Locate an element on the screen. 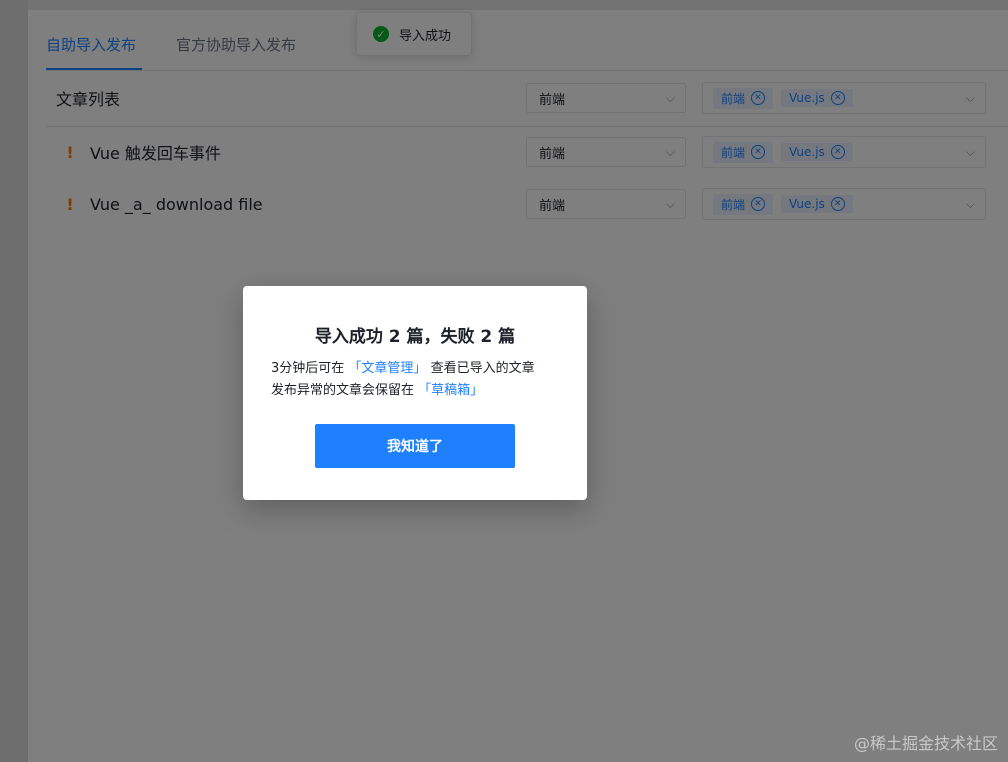 This screenshot has height=762, width=1008. dialog-title: 导入成功 2 篇，失败 2 篇 is located at coordinates (415, 337).